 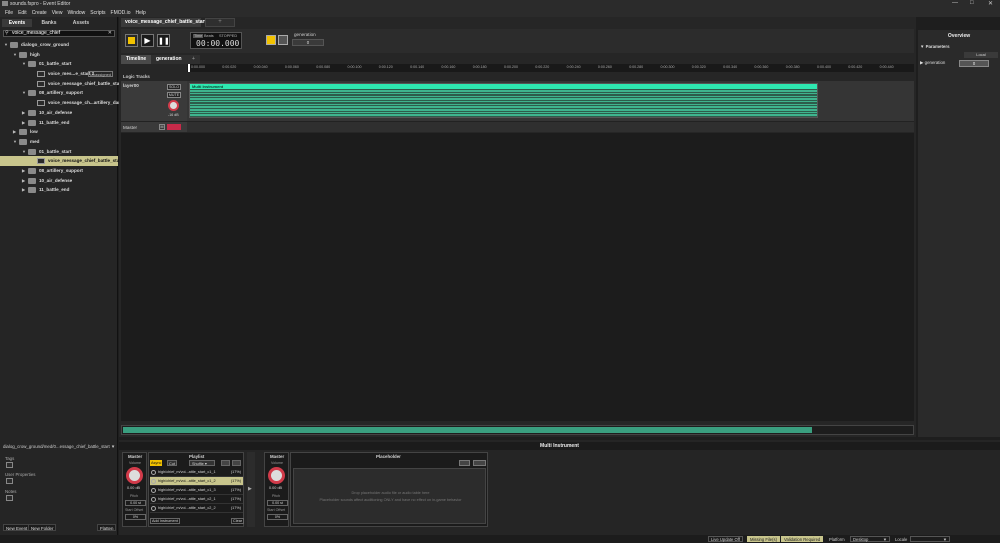 I want to click on add-instrument-button: Add Instrument, so click(x=165, y=521).